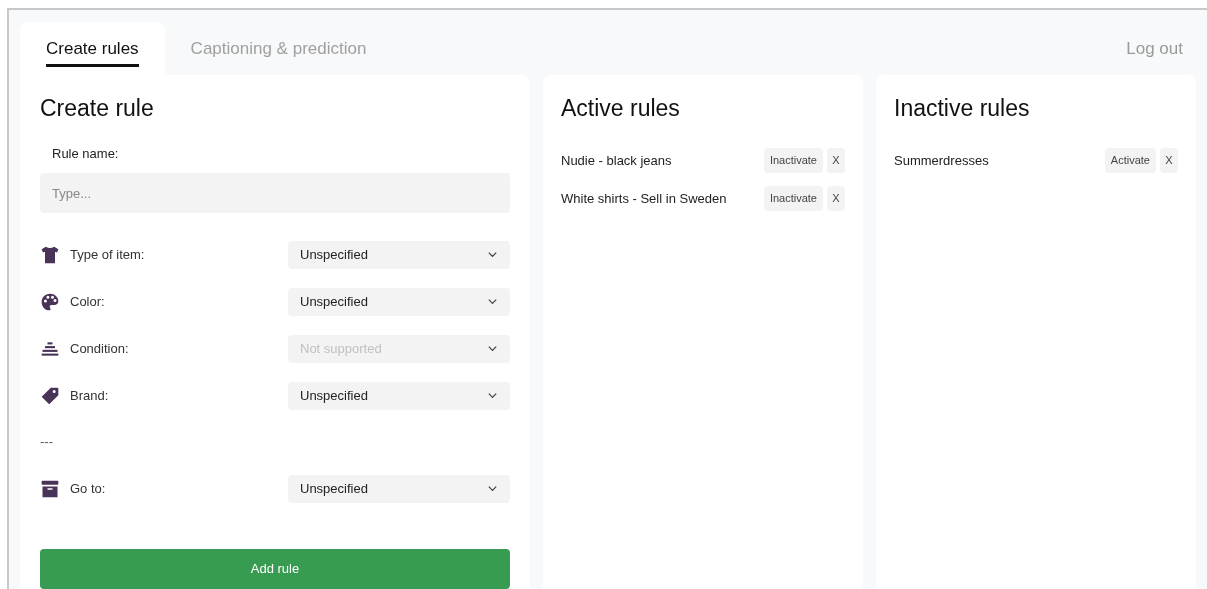 Image resolution: width=1207 pixels, height=589 pixels. I want to click on panel-title: Active rules, so click(621, 108).